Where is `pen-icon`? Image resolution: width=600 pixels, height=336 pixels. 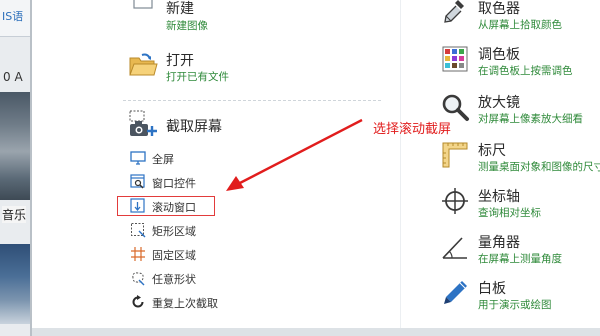 pen-icon is located at coordinates (455, 292).